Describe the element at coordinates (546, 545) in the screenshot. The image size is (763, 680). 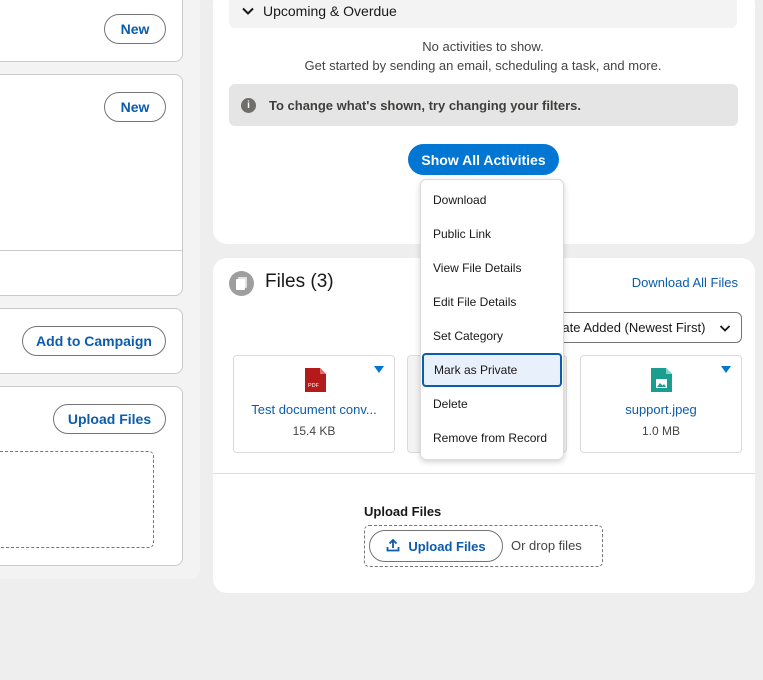
I see `drop-files-text: Or drop files` at that location.